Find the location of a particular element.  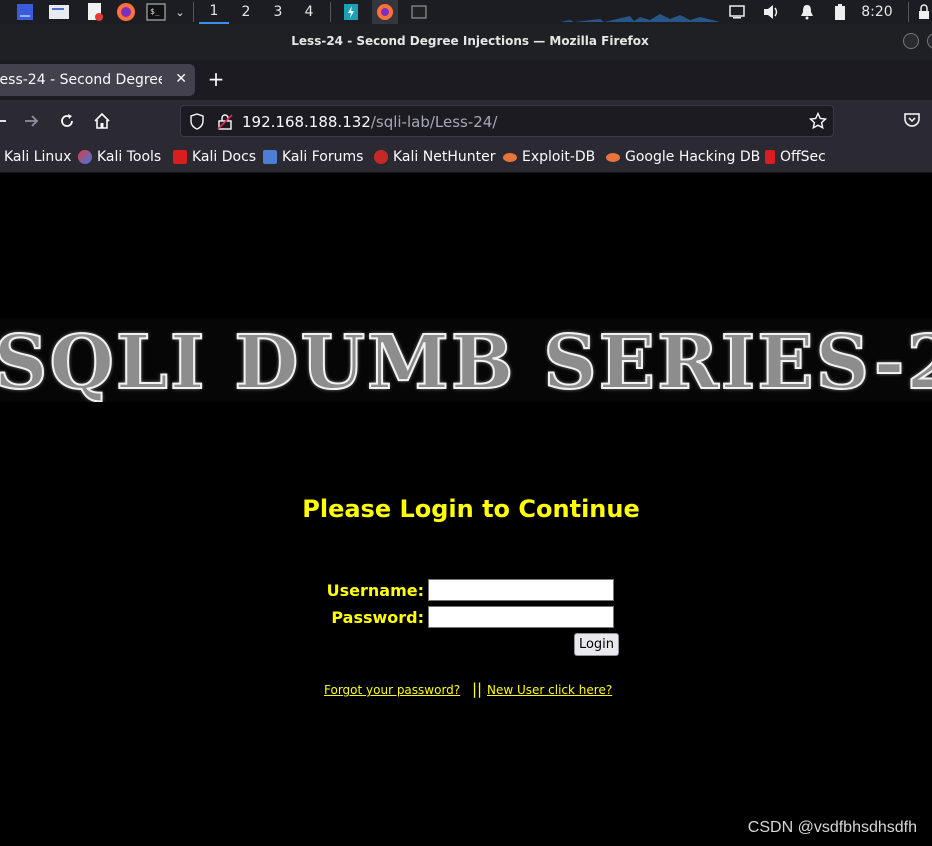

bookmark-label: Kali Docs is located at coordinates (224, 157).